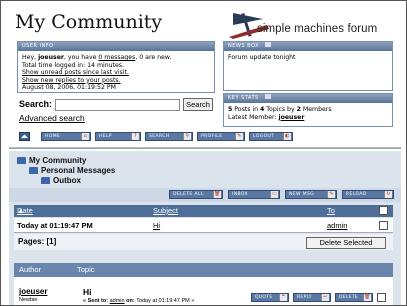 The height and width of the screenshot is (306, 407). I want to click on logo-text: simple machines forum, so click(317, 29).